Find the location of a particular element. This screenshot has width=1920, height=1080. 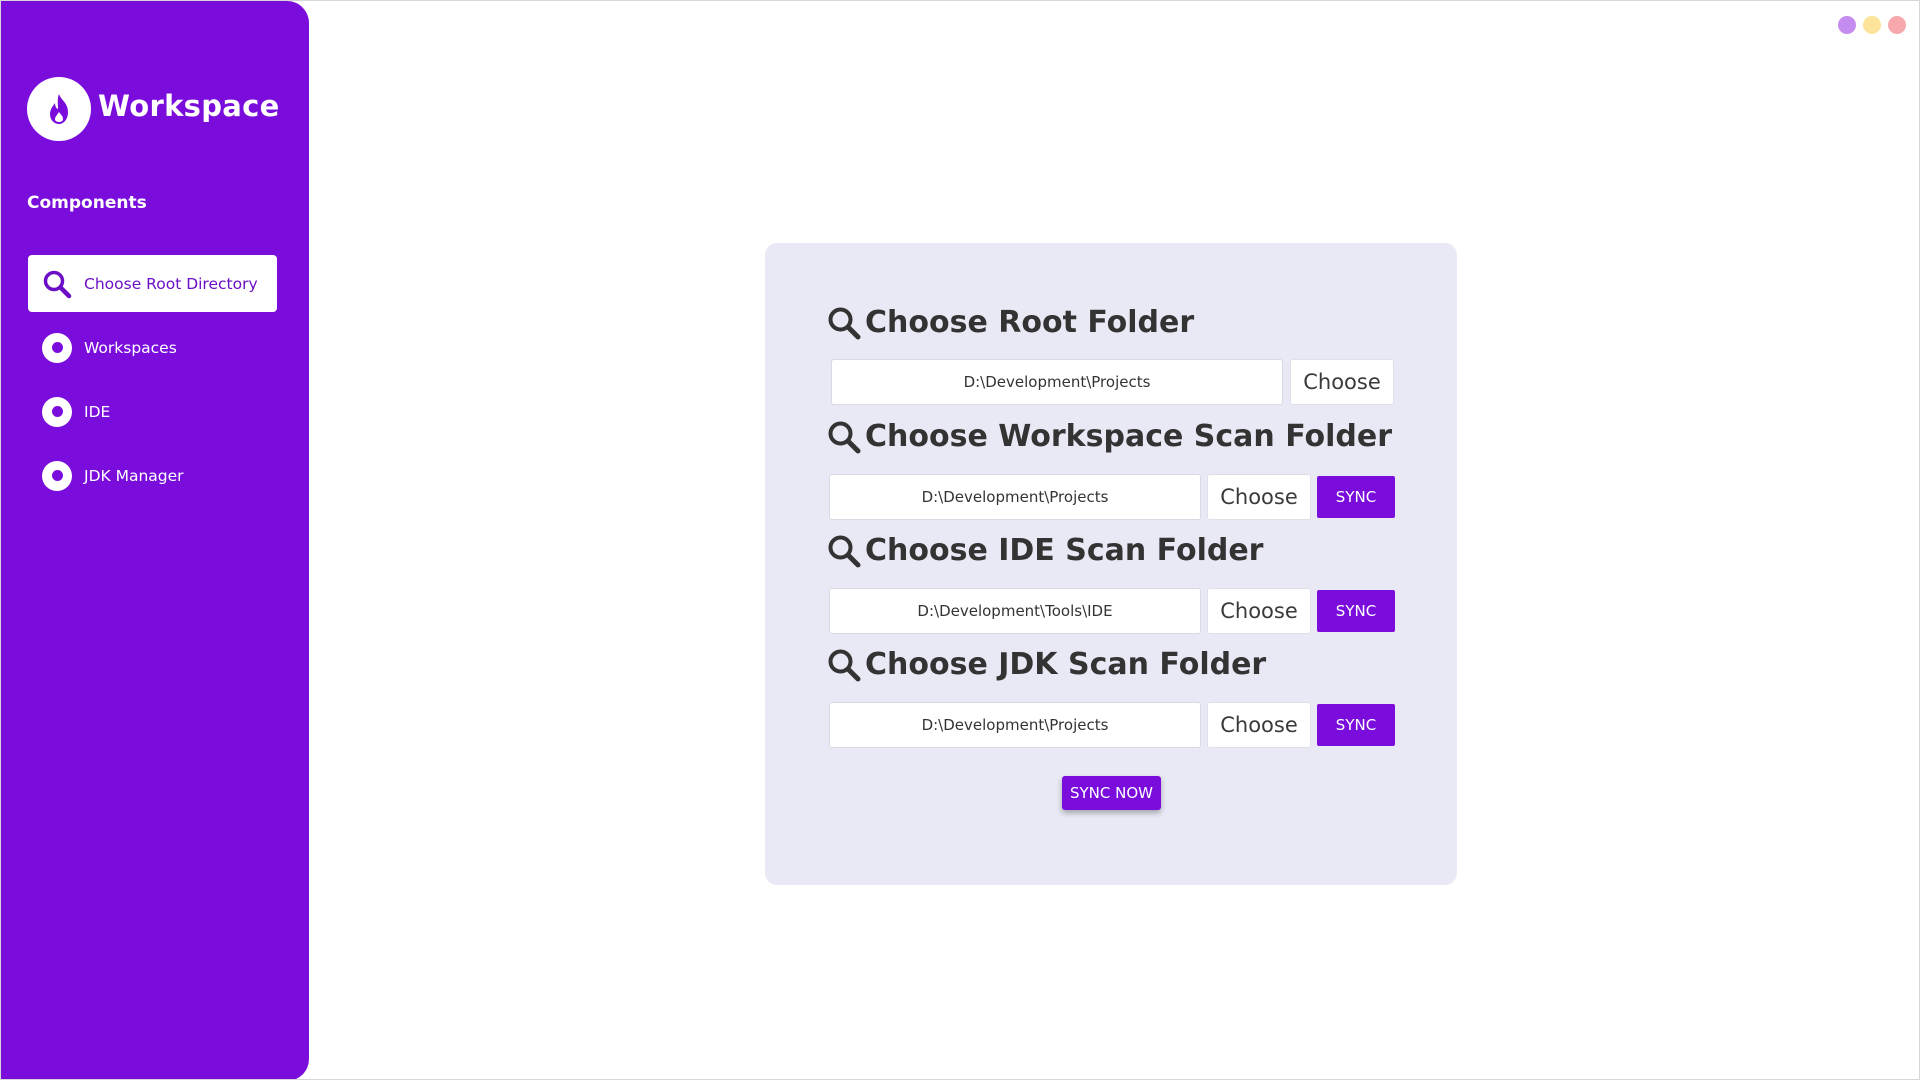

logo is located at coordinates (59, 109).